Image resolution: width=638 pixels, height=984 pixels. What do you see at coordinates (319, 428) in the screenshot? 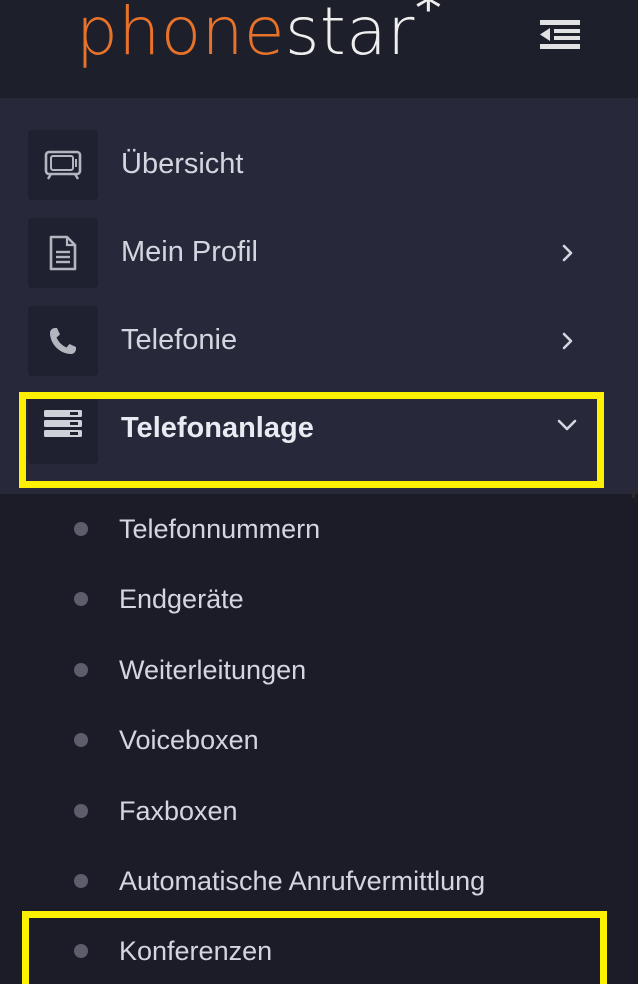
I see `menu-item-telefonanlage: Telefonanlage` at bounding box center [319, 428].